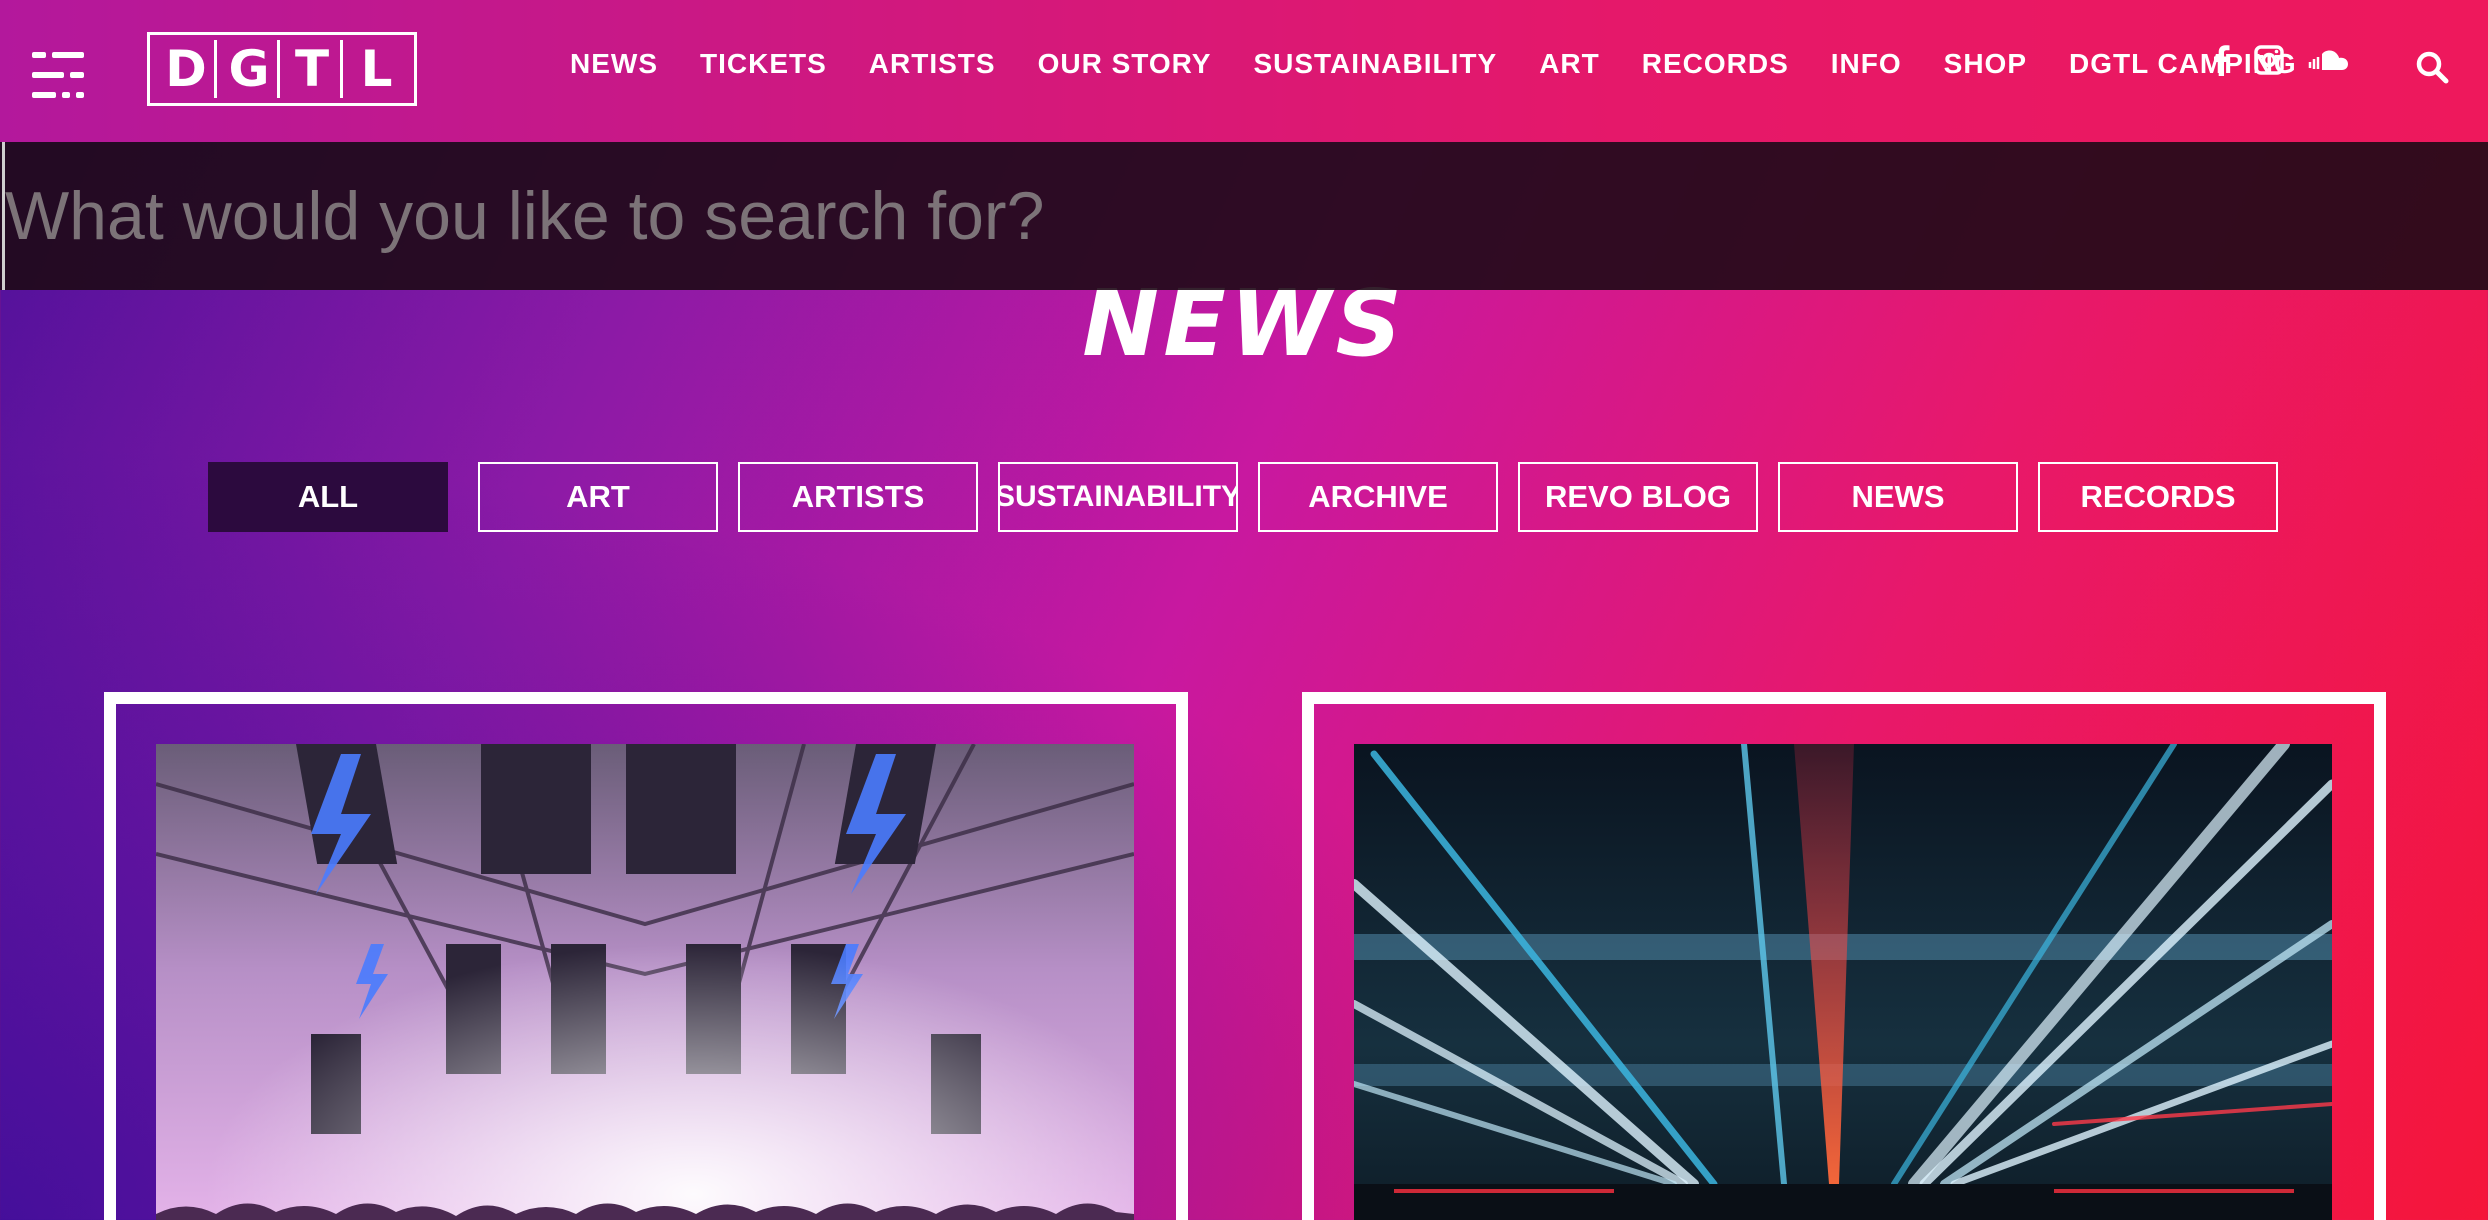 This screenshot has width=2488, height=1220. What do you see at coordinates (188, 69) in the screenshot?
I see `logo-letter: D` at bounding box center [188, 69].